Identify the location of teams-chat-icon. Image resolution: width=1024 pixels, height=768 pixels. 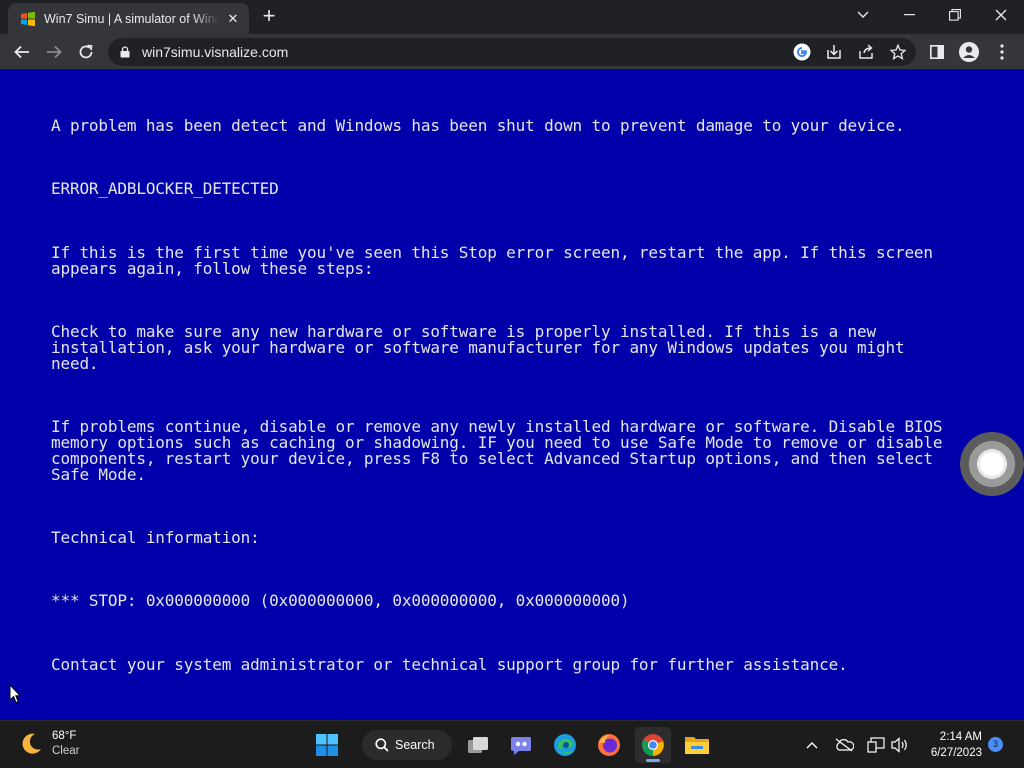
(521, 746).